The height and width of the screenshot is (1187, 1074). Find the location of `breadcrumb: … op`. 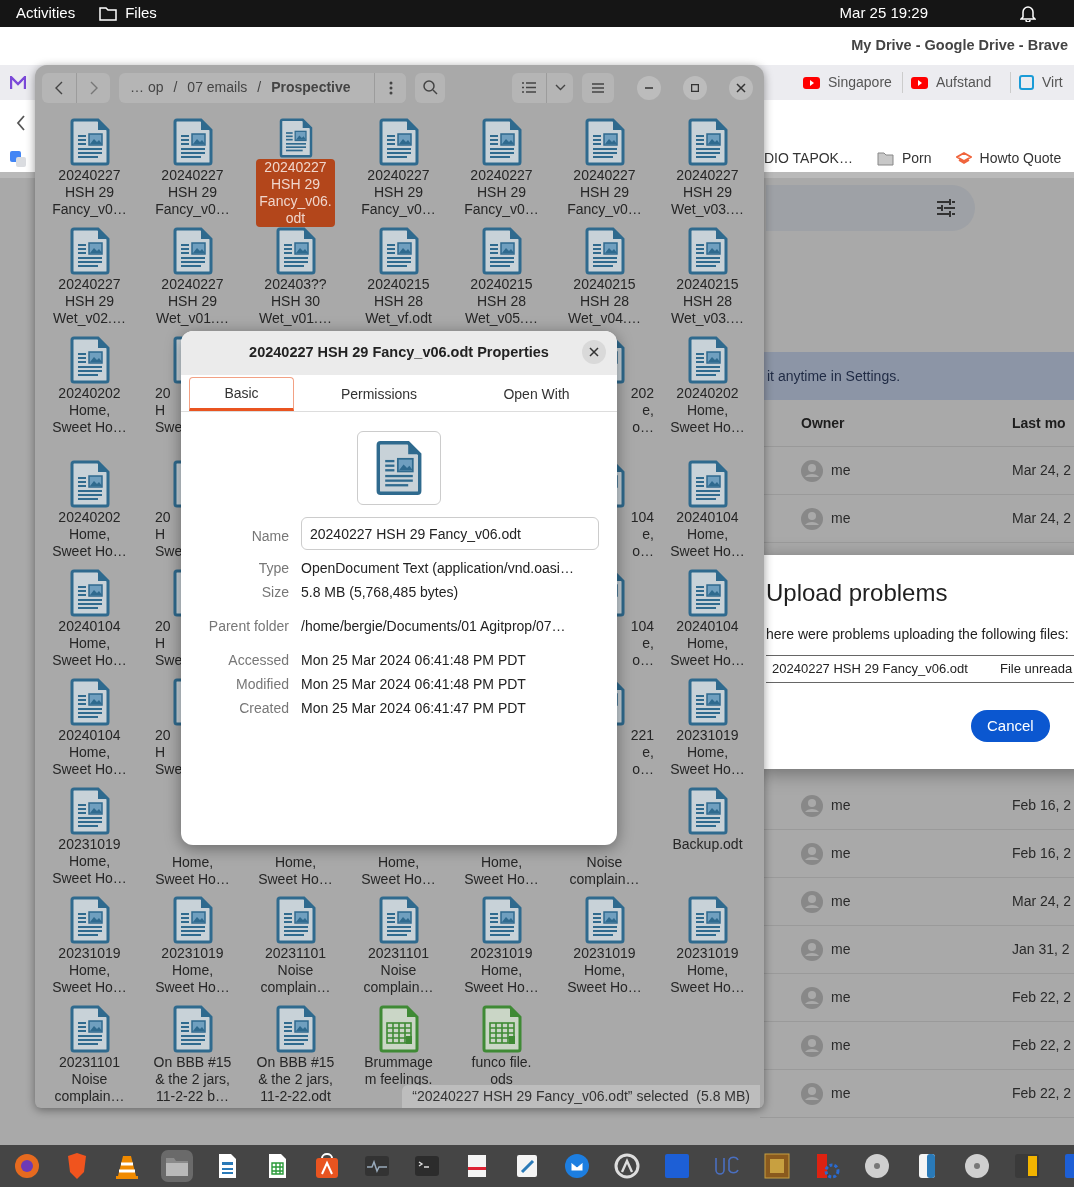

breadcrumb: … op is located at coordinates (147, 87).